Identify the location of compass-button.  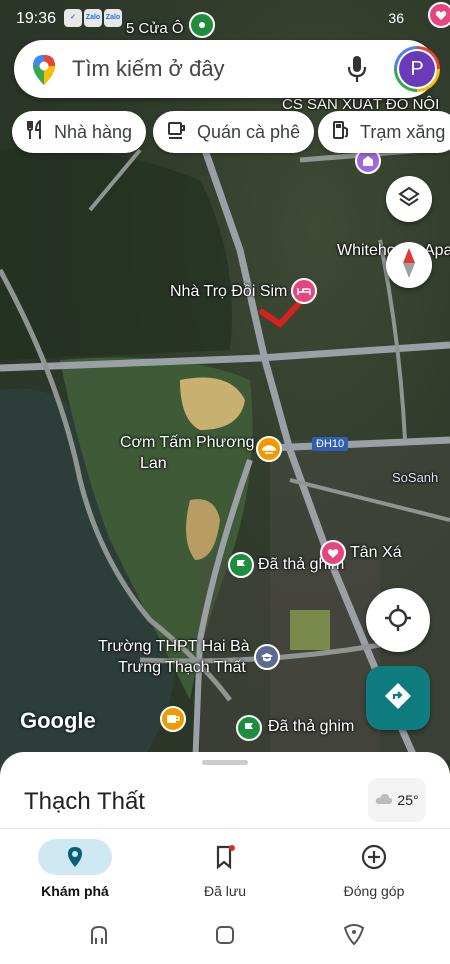
(409, 265).